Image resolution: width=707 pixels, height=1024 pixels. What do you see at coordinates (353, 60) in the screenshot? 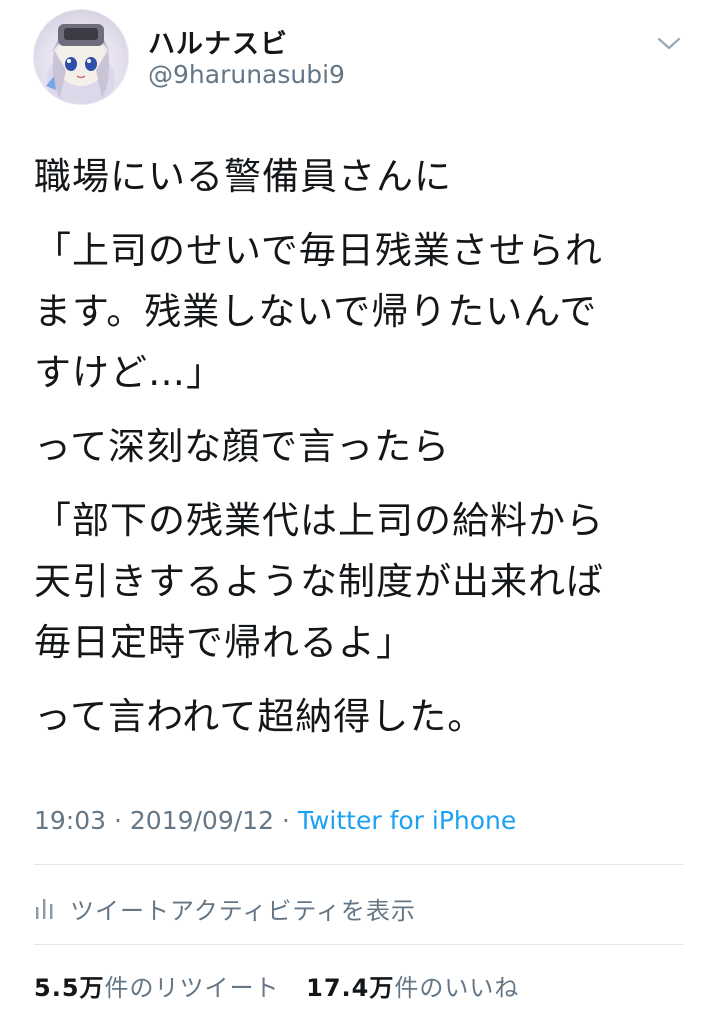
I see `tweet-header: ハルナスビ @9harunasubi9` at bounding box center [353, 60].